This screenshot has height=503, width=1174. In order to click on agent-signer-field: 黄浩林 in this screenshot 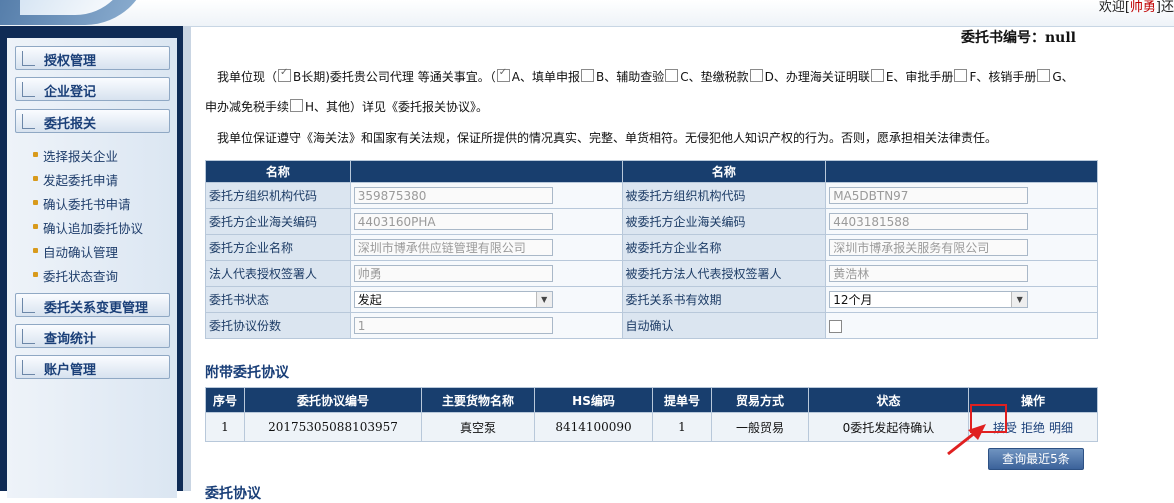, I will do `click(929, 273)`.